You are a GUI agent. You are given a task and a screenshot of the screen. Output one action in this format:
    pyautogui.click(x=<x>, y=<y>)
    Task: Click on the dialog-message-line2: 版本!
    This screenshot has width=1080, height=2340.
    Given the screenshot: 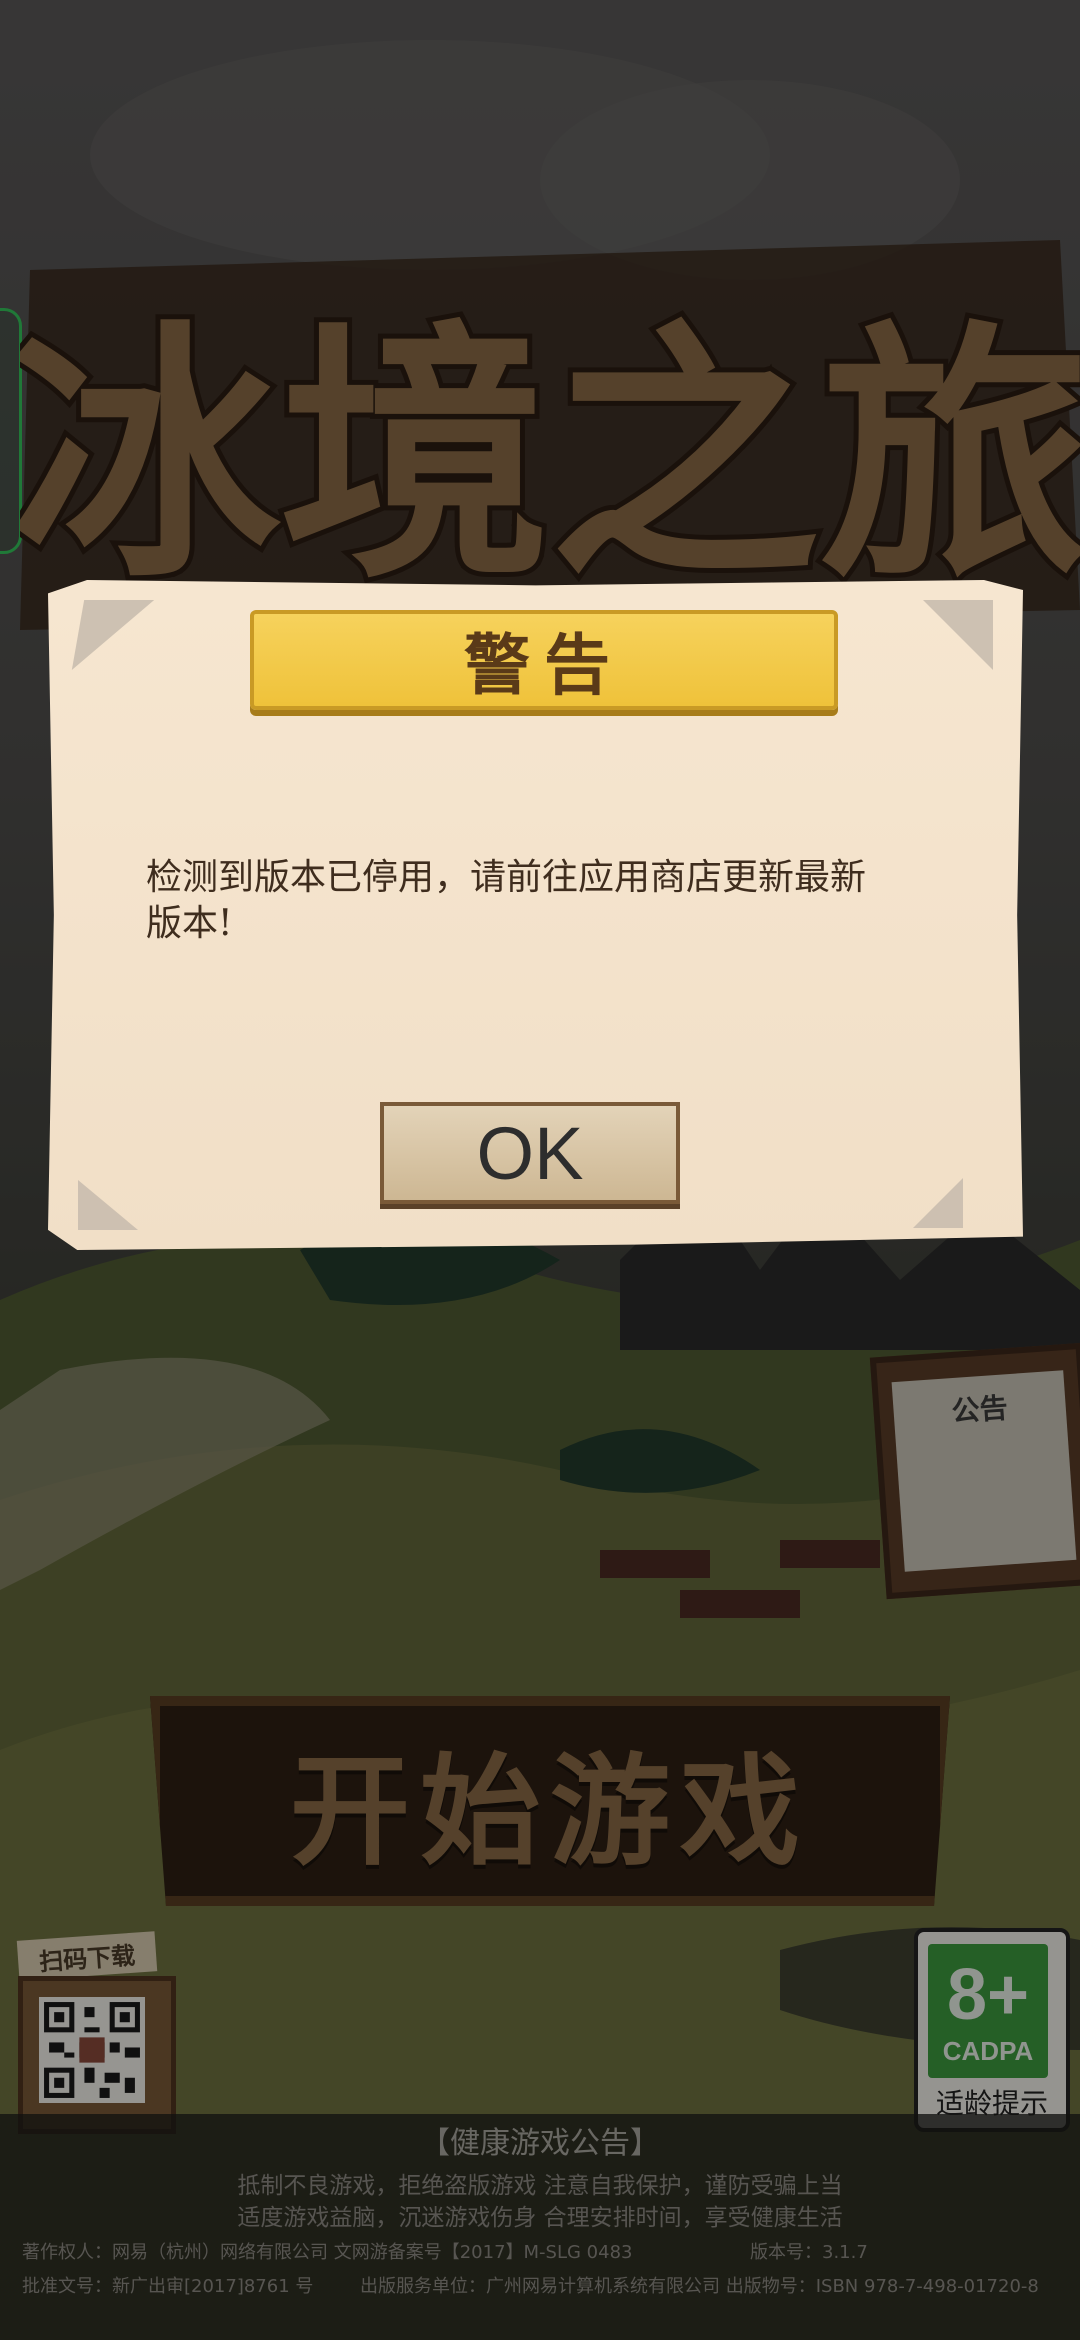 What is the action you would take?
    pyautogui.click(x=189, y=923)
    